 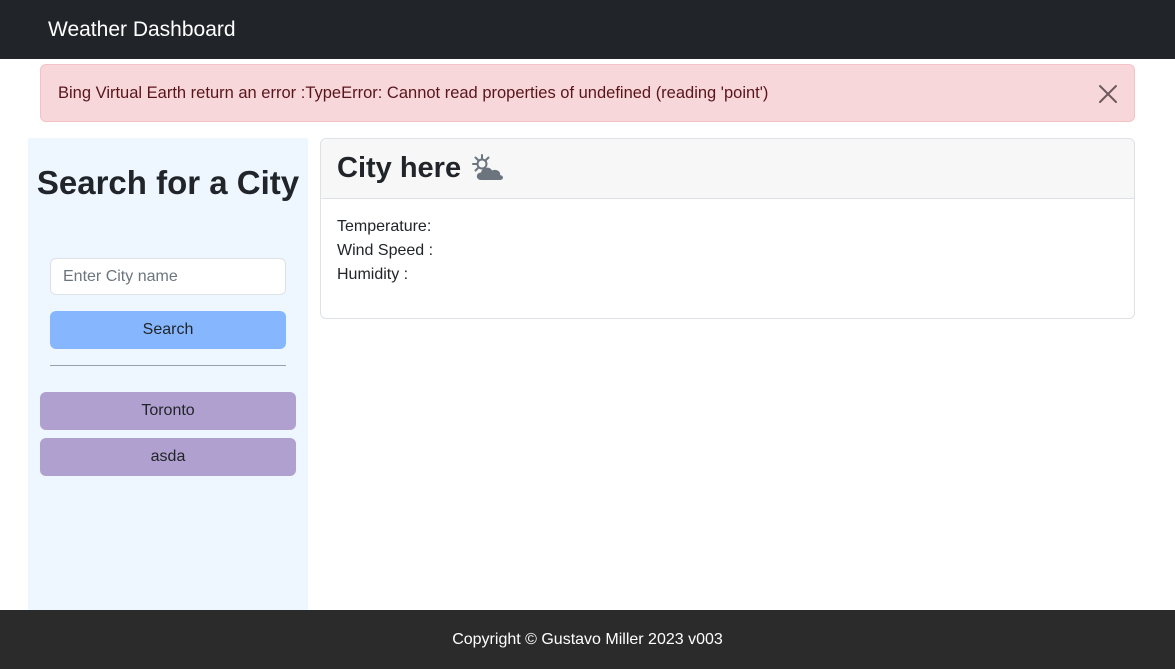 I want to click on weather-card-header: City here, so click(x=727, y=169).